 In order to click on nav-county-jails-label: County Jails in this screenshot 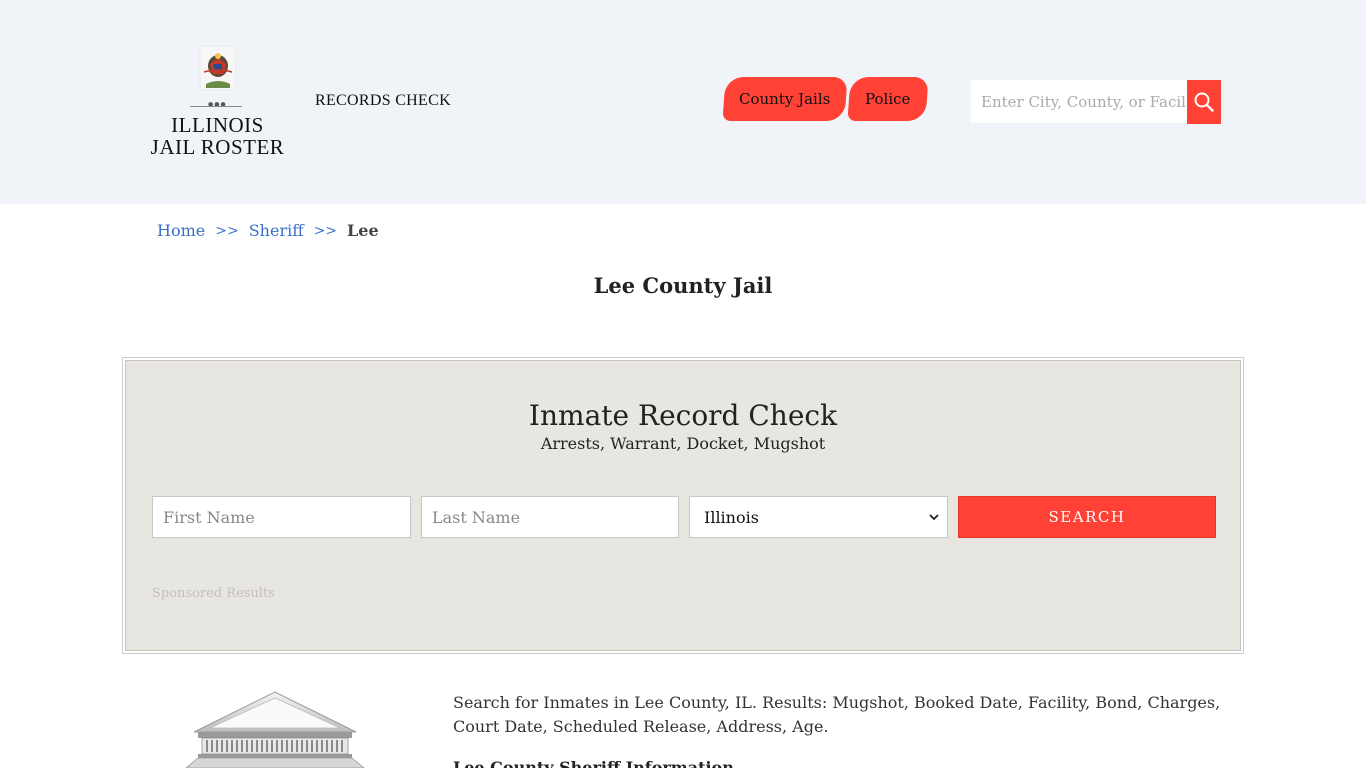, I will do `click(785, 99)`.